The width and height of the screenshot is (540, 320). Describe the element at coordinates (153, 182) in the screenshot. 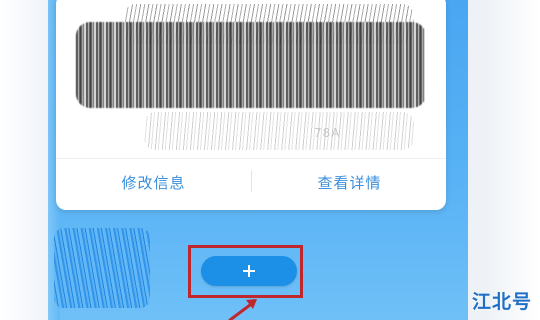

I see `edit-info-button: 修改信息` at that location.